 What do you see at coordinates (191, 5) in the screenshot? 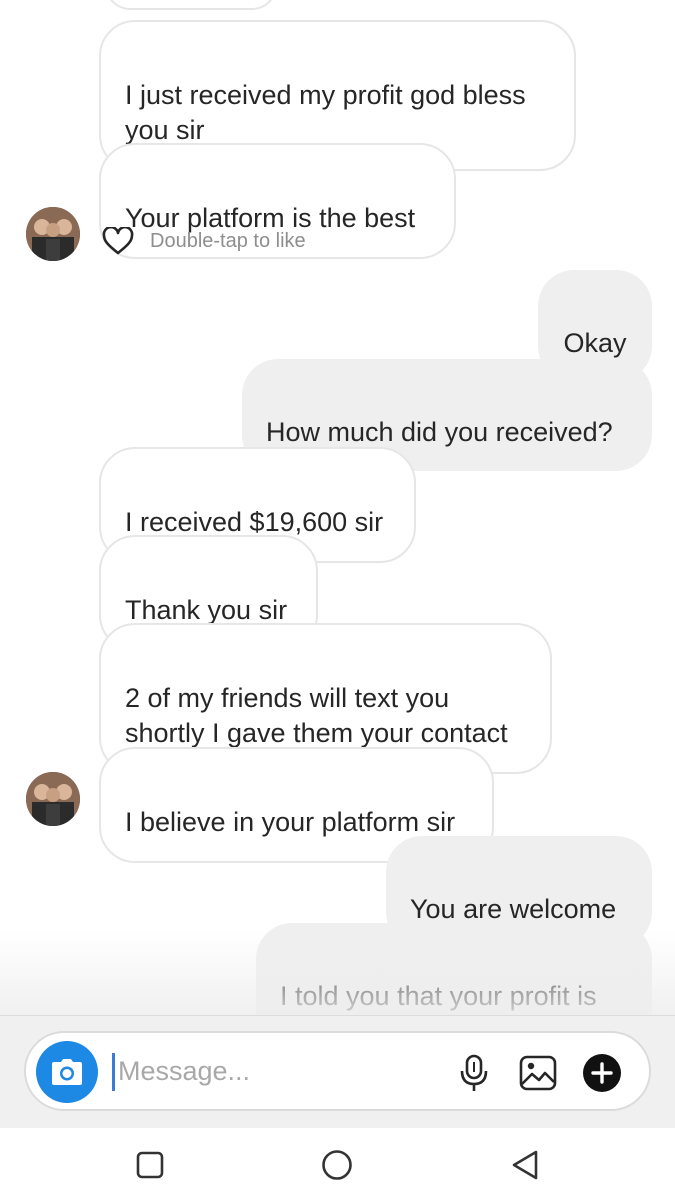
I see `message-bubble-partial` at bounding box center [191, 5].